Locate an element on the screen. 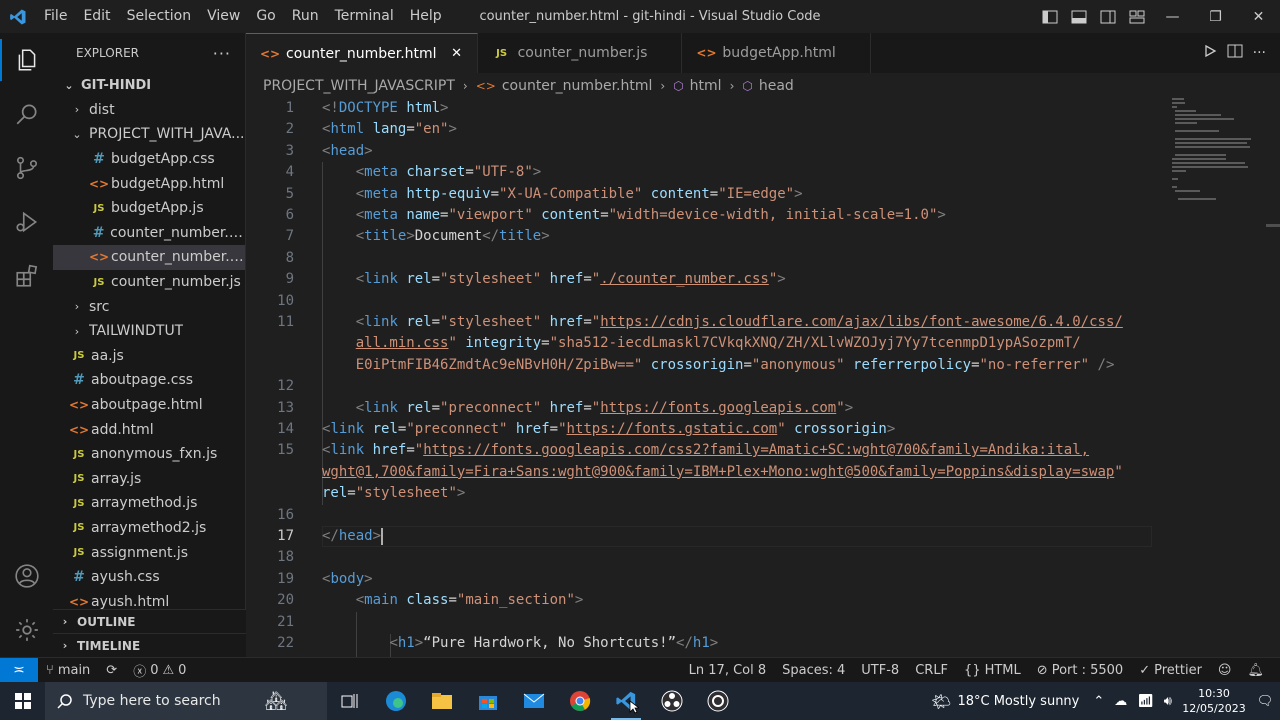 The width and height of the screenshot is (1280, 720). scrollbar-thumb is located at coordinates (1273, 225).